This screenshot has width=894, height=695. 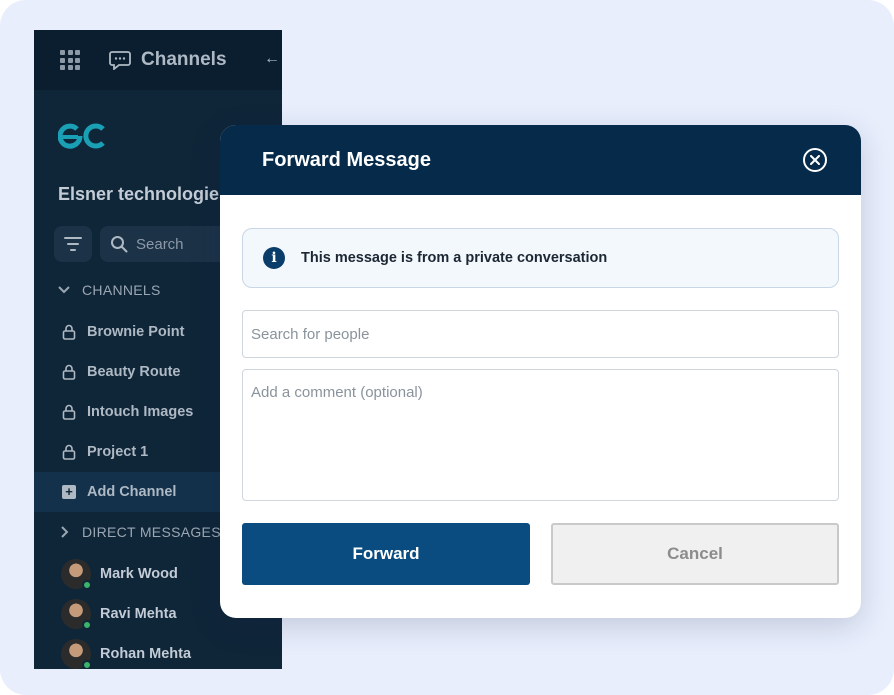 What do you see at coordinates (337, 392) in the screenshot?
I see `comment-placeholder: Add a comment (optional)` at bounding box center [337, 392].